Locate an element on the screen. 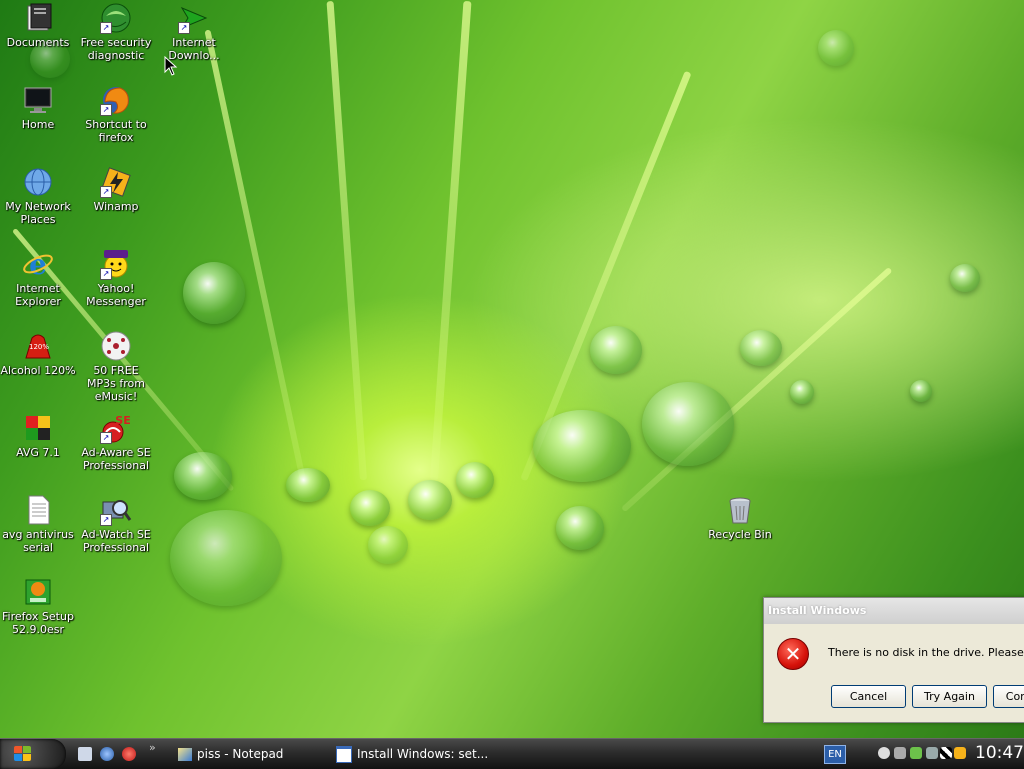 Image resolution: width=1024 pixels, height=769 pixels. tray-sound-icon is located at coordinates (900, 753).